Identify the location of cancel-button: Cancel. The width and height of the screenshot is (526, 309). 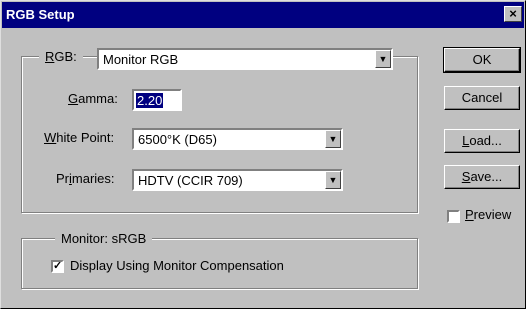
(482, 98).